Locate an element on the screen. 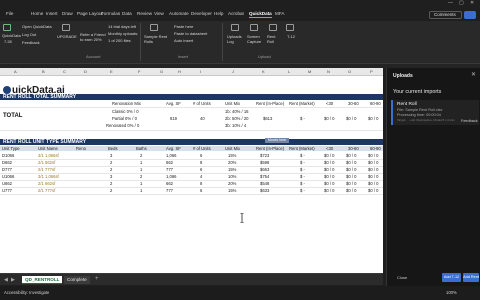 Image resolution: width=480 pixels, height=300 pixels. cell-num-units: 4 is located at coordinates (201, 176).